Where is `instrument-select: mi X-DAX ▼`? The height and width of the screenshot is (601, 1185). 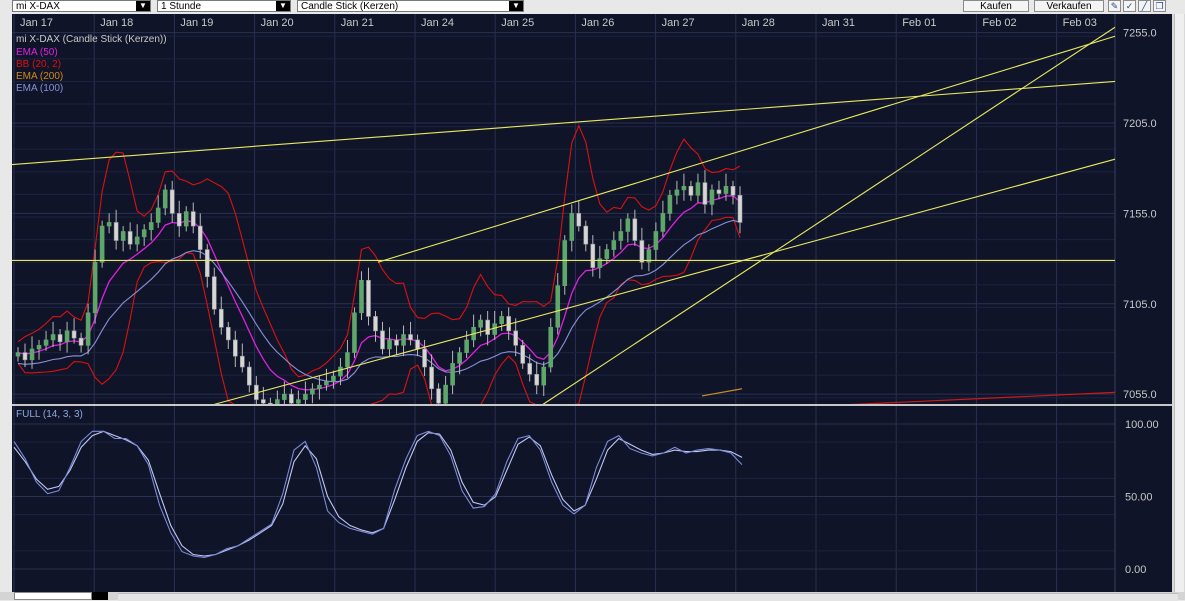 instrument-select: mi X-DAX ▼ is located at coordinates (81, 6).